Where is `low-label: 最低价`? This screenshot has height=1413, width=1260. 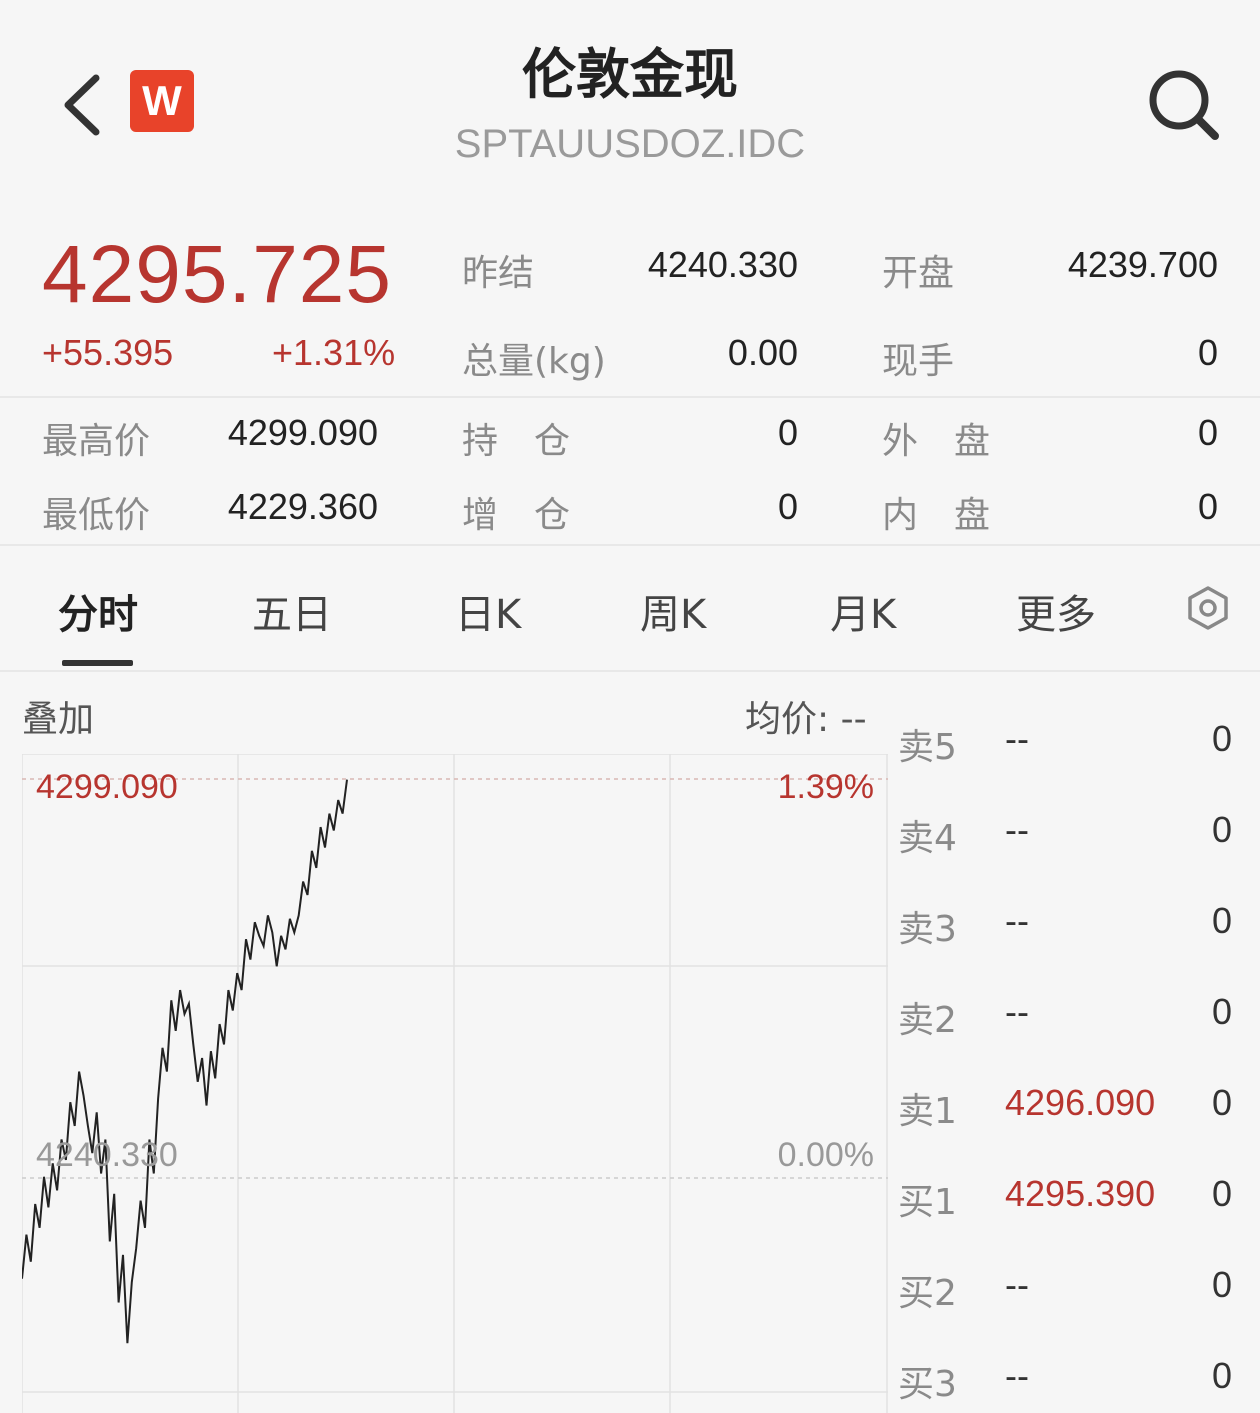 low-label: 最低价 is located at coordinates (96, 515).